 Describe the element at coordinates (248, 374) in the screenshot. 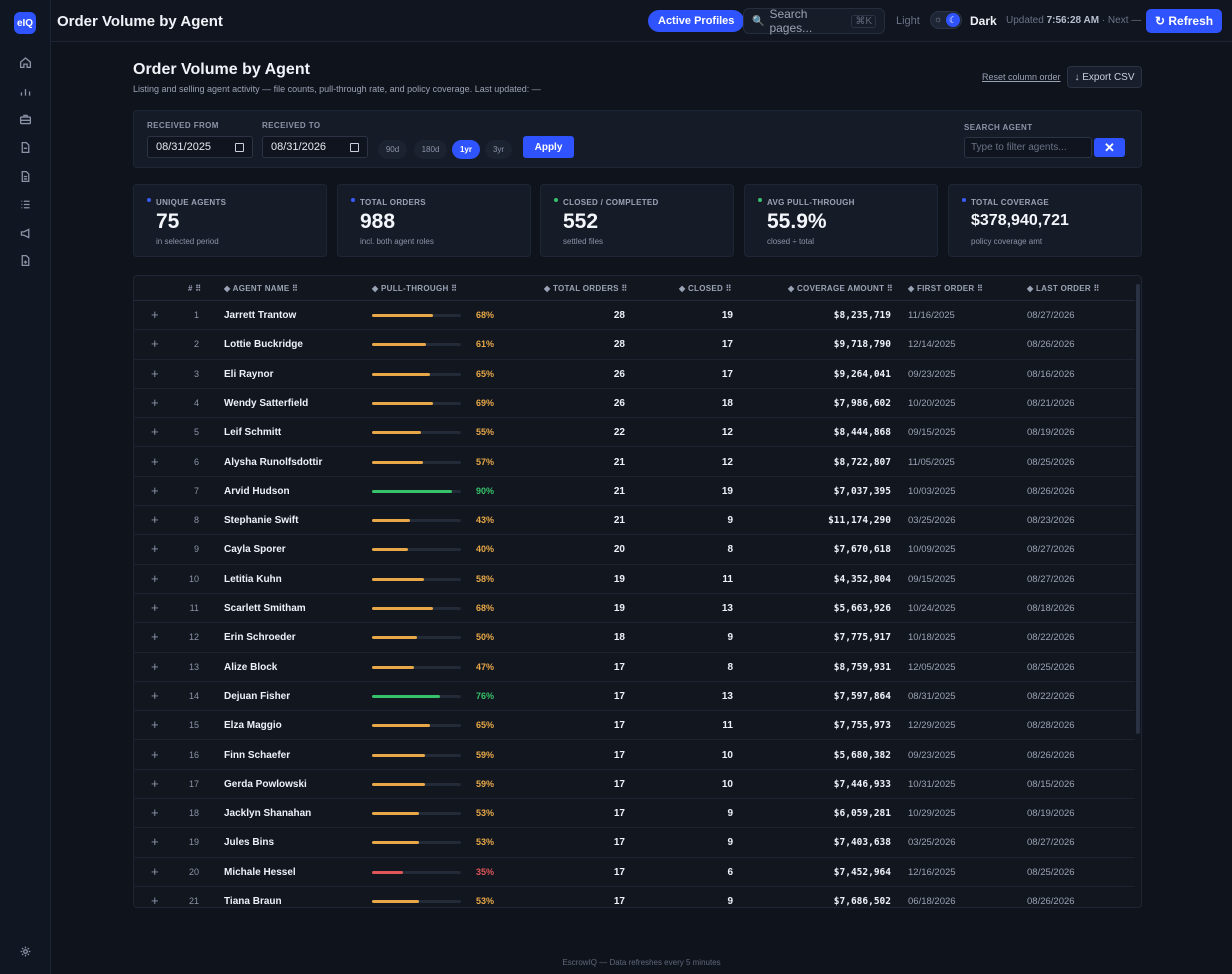

I see `agent-name-cell: Eli Raynor` at that location.